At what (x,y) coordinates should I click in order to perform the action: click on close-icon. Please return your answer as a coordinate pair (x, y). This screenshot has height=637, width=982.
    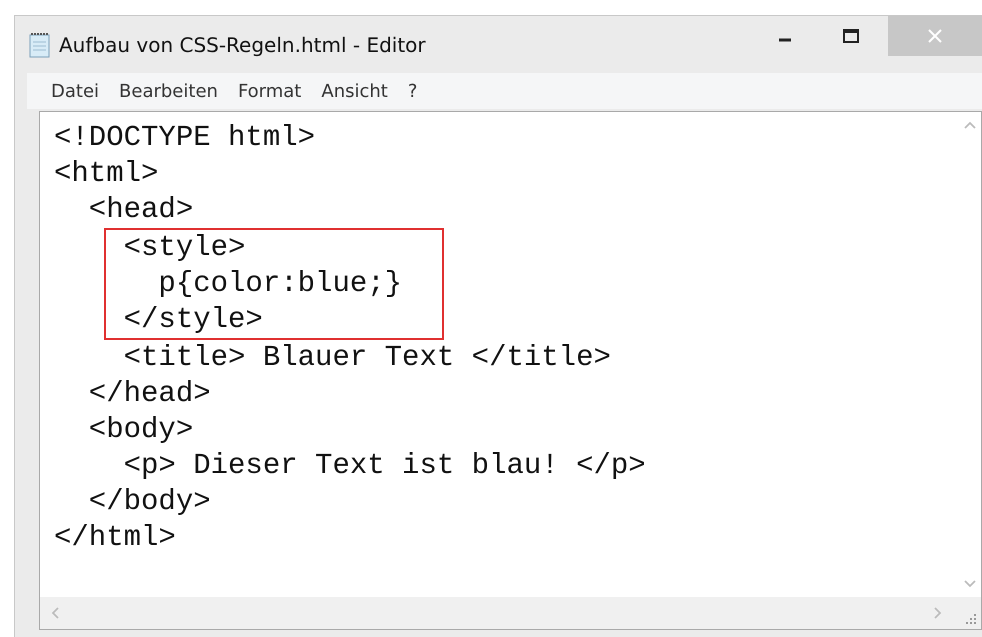
    Looking at the image, I should click on (935, 36).